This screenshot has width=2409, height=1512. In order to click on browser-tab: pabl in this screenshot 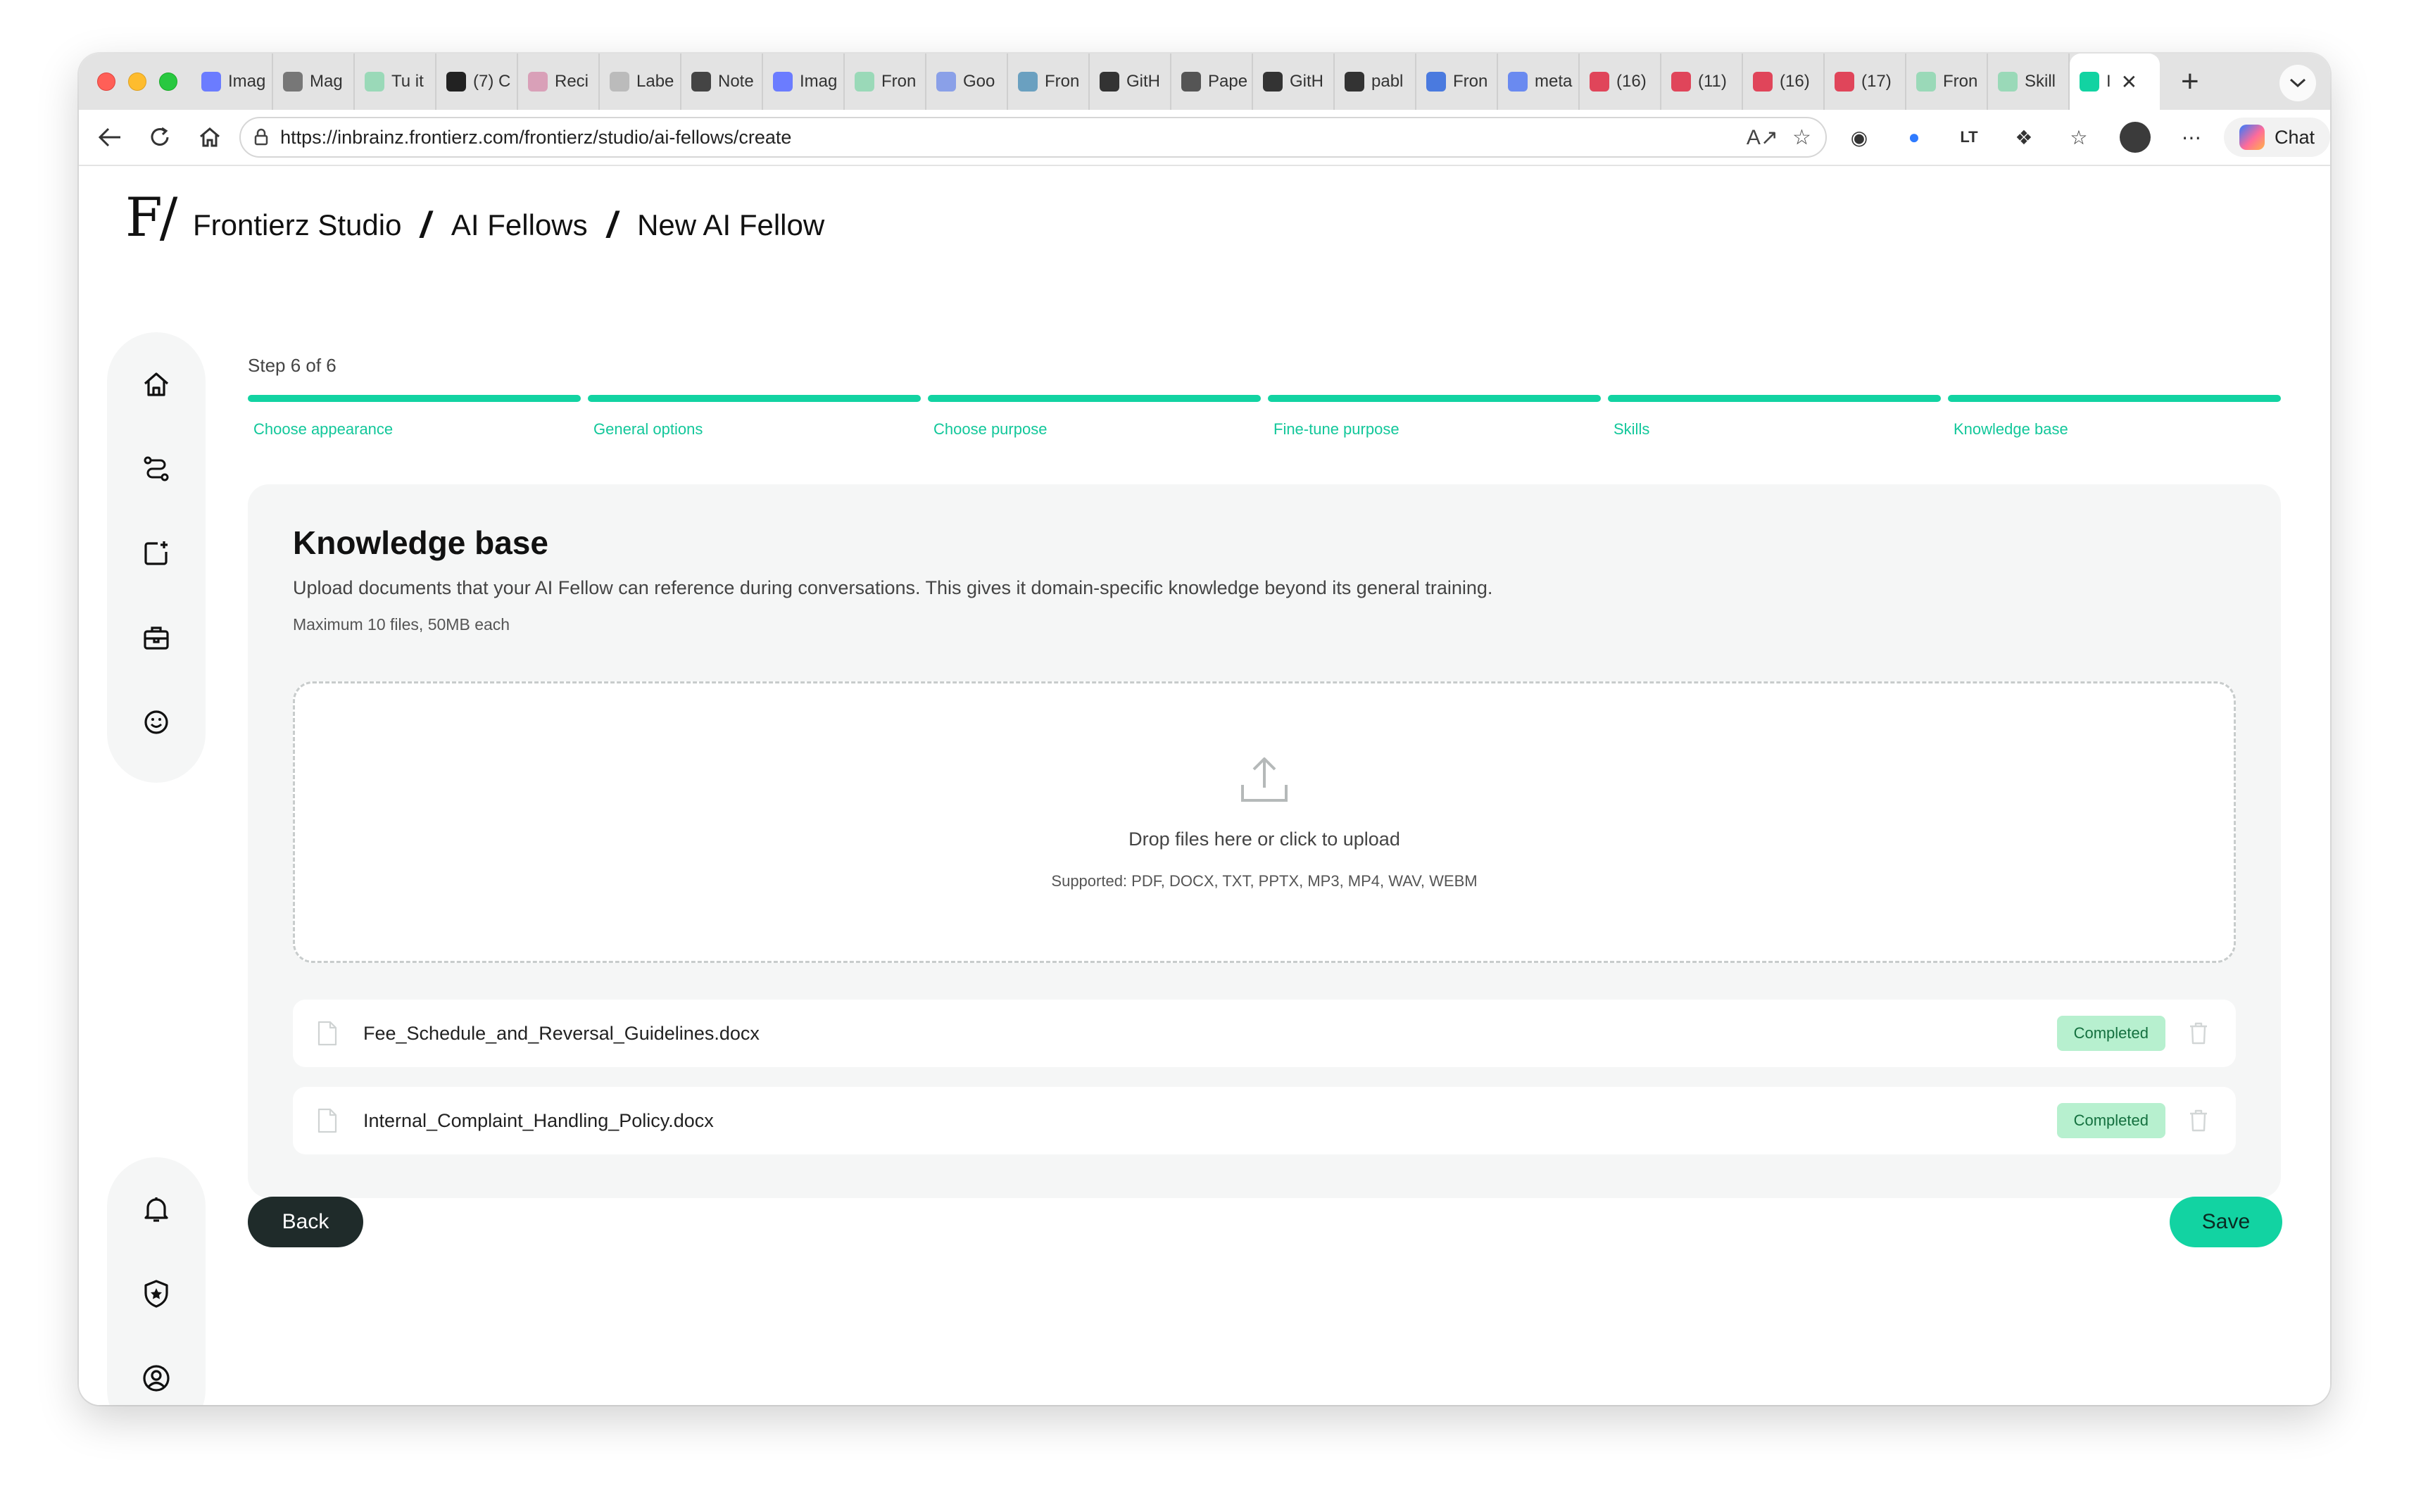, I will do `click(1375, 82)`.